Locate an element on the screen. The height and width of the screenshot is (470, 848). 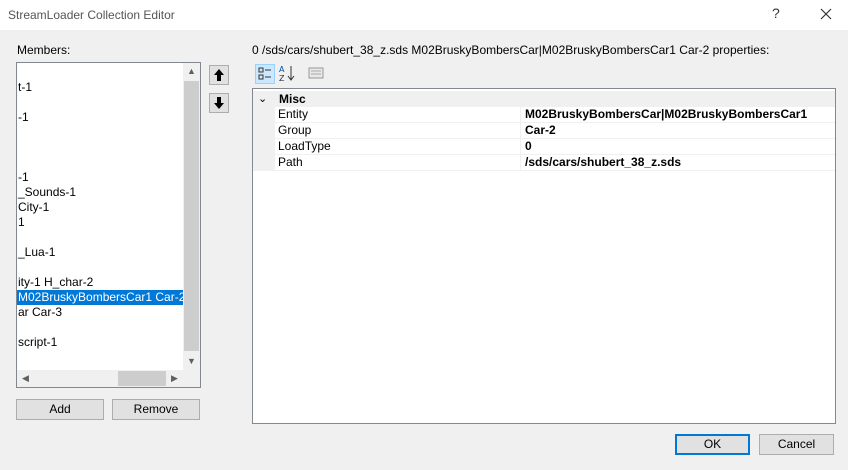
add-button: Add is located at coordinates (60, 409).